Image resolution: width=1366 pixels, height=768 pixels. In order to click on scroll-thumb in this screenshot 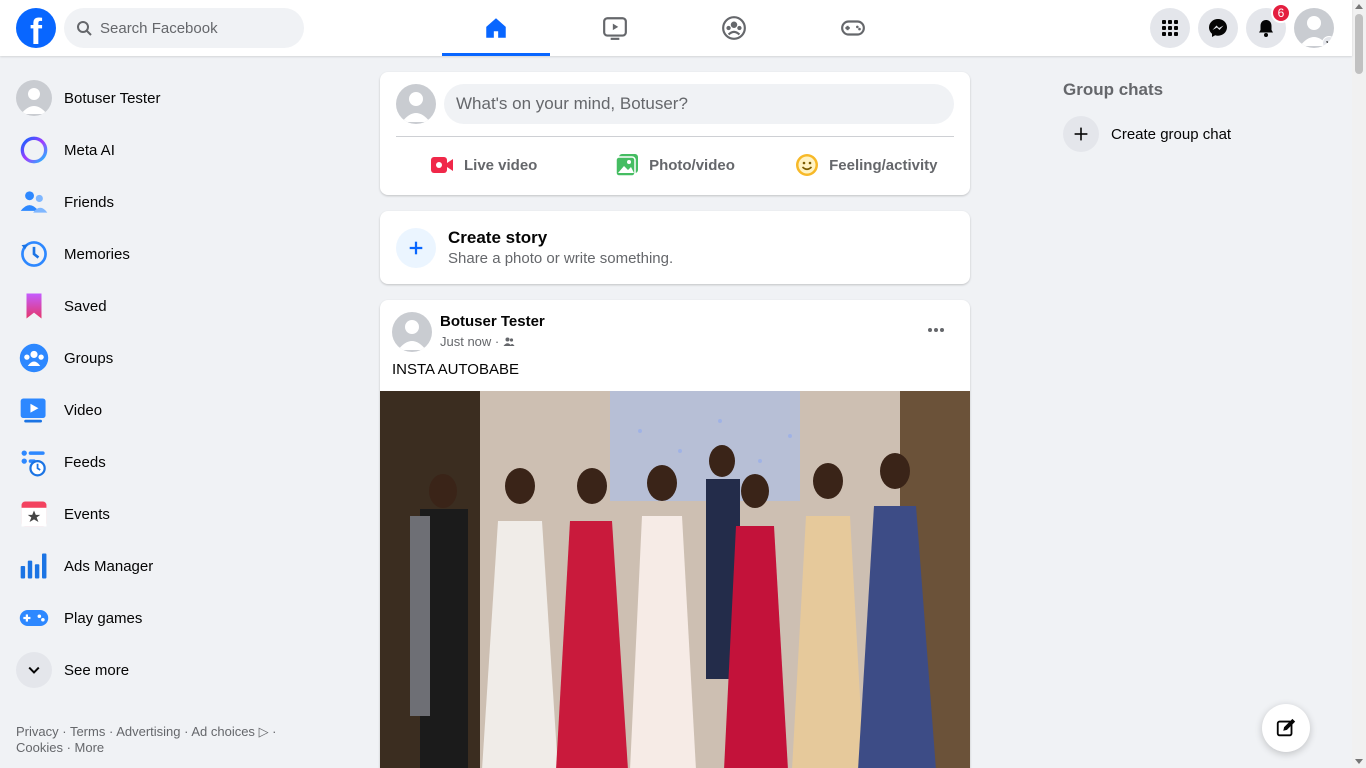, I will do `click(1359, 44)`.